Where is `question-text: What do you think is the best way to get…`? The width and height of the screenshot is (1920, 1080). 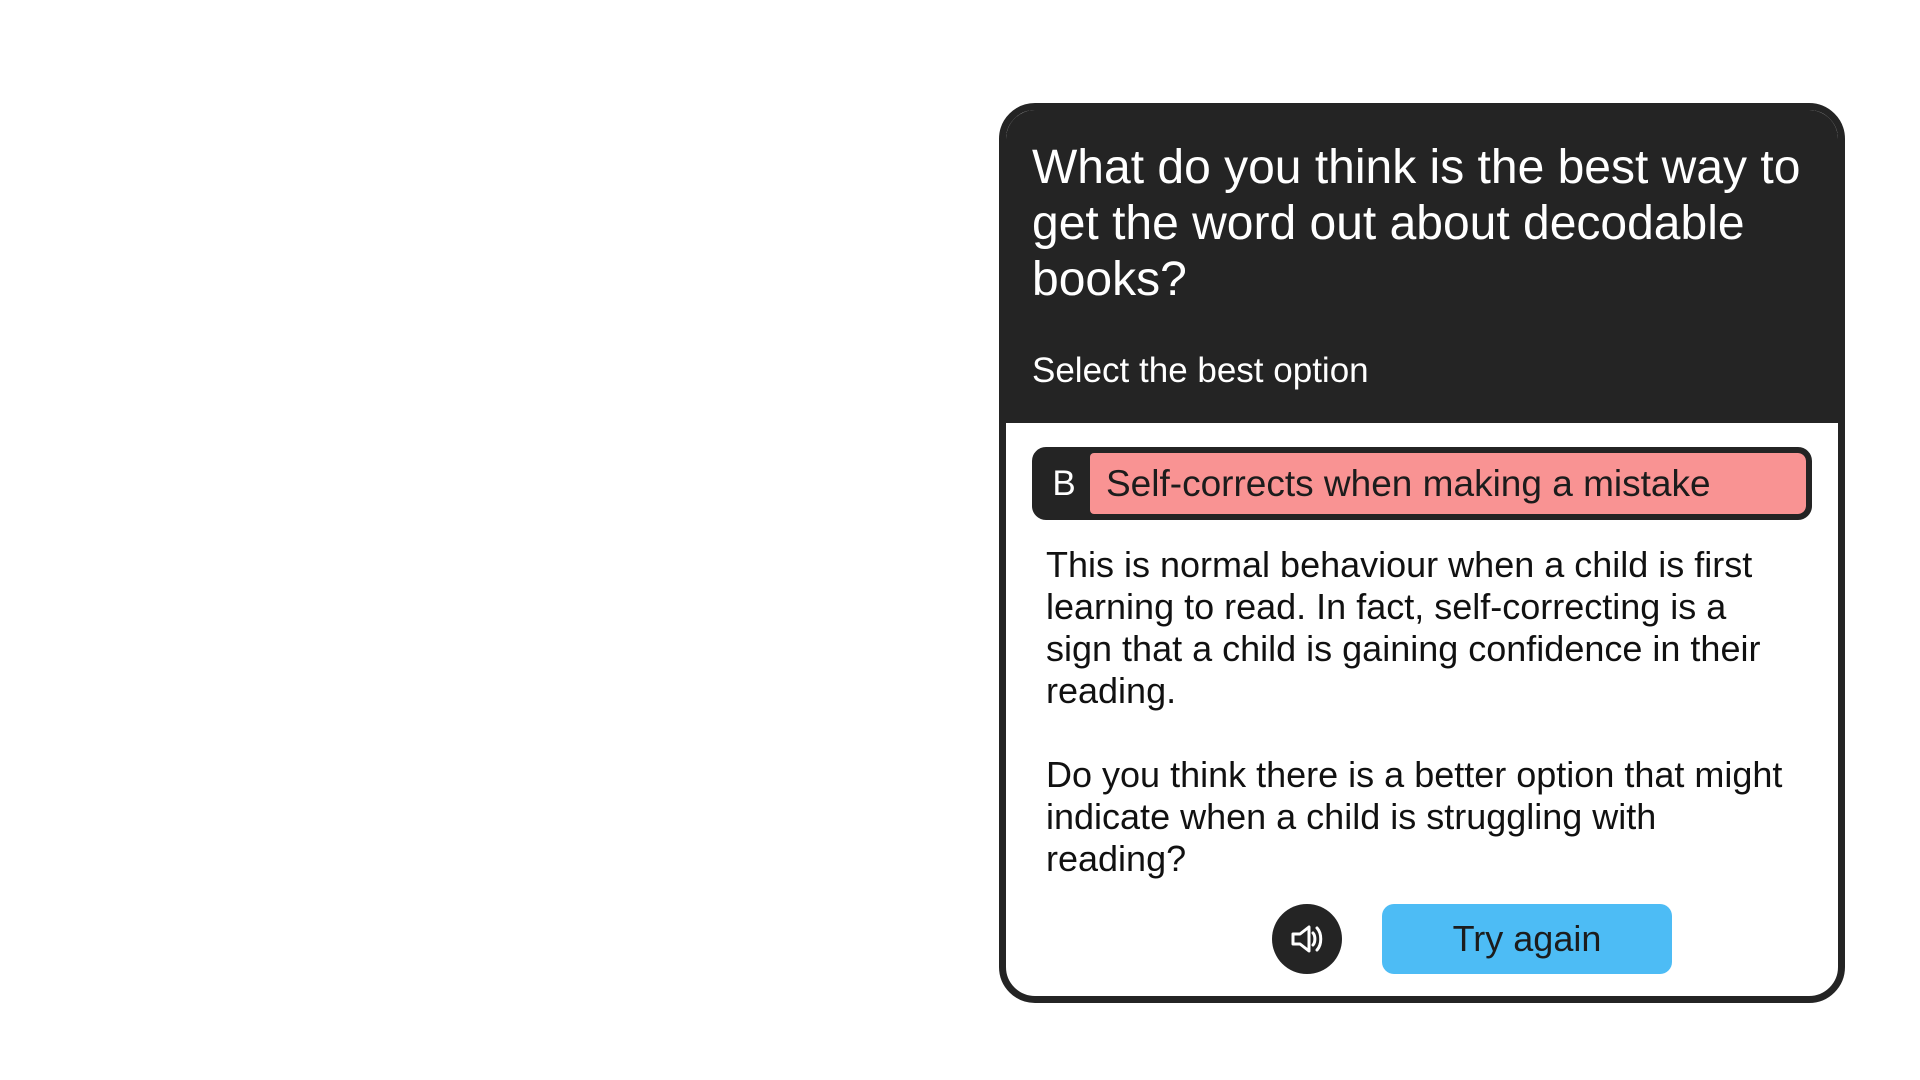
question-text: What do you think is the best way to get… is located at coordinates (1416, 223).